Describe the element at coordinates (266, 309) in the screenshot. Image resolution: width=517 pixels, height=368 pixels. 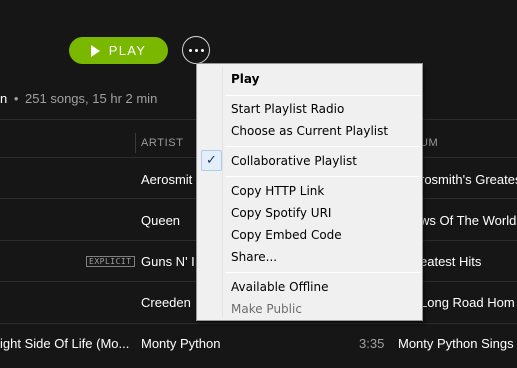
I see `menu-item-make-public: Make Public` at that location.